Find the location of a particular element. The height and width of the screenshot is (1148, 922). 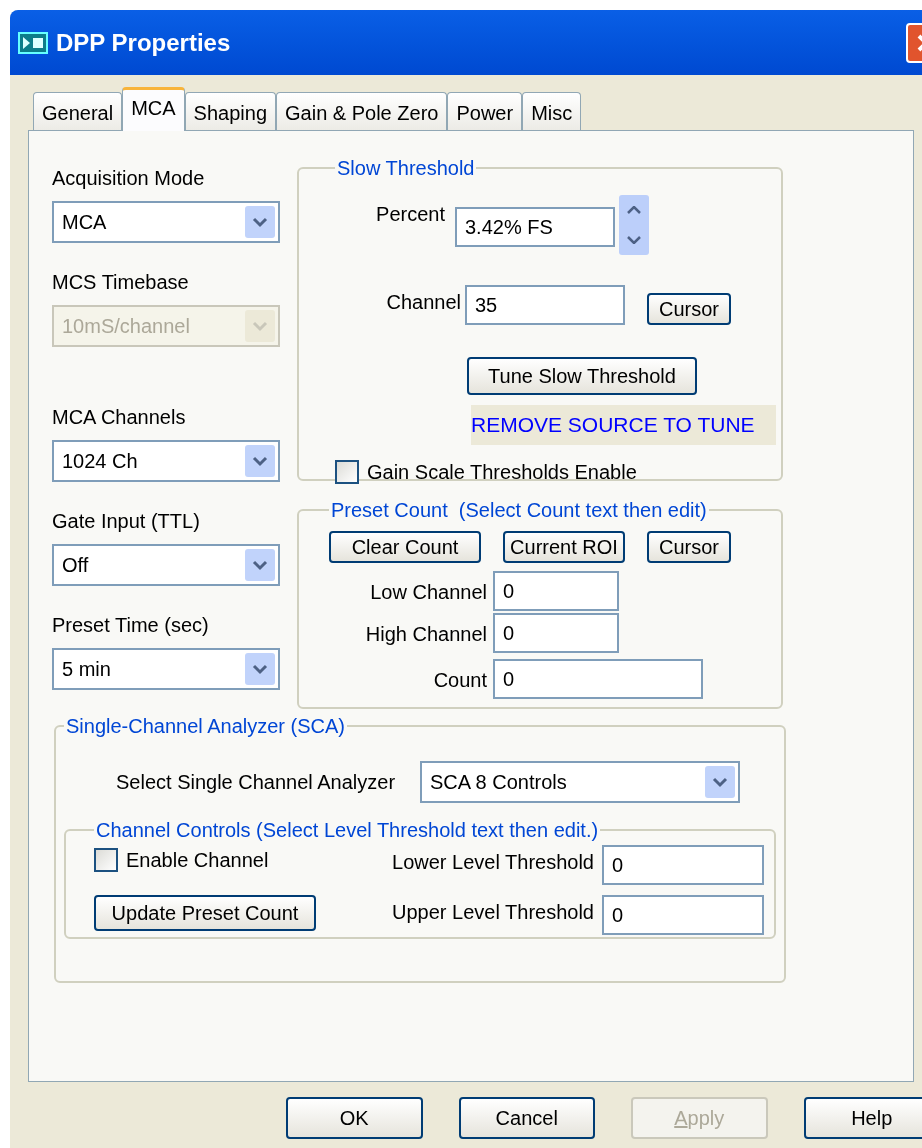

dropdown: Off is located at coordinates (166, 565).